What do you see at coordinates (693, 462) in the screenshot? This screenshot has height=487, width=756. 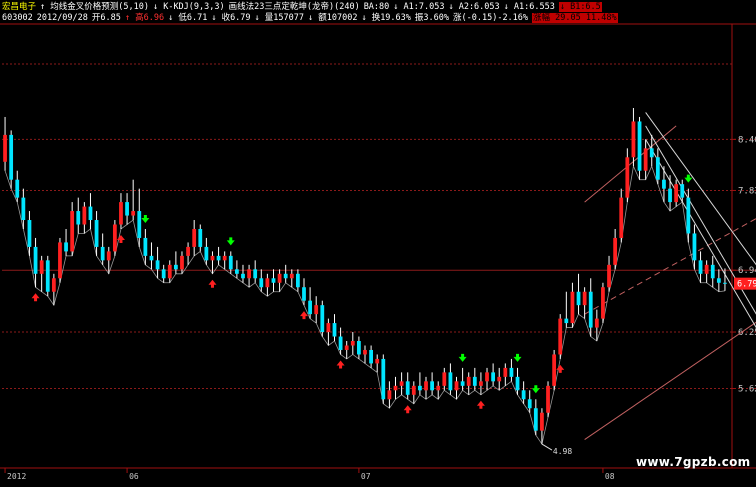 I see `watermark: www.7gpzb.com` at bounding box center [693, 462].